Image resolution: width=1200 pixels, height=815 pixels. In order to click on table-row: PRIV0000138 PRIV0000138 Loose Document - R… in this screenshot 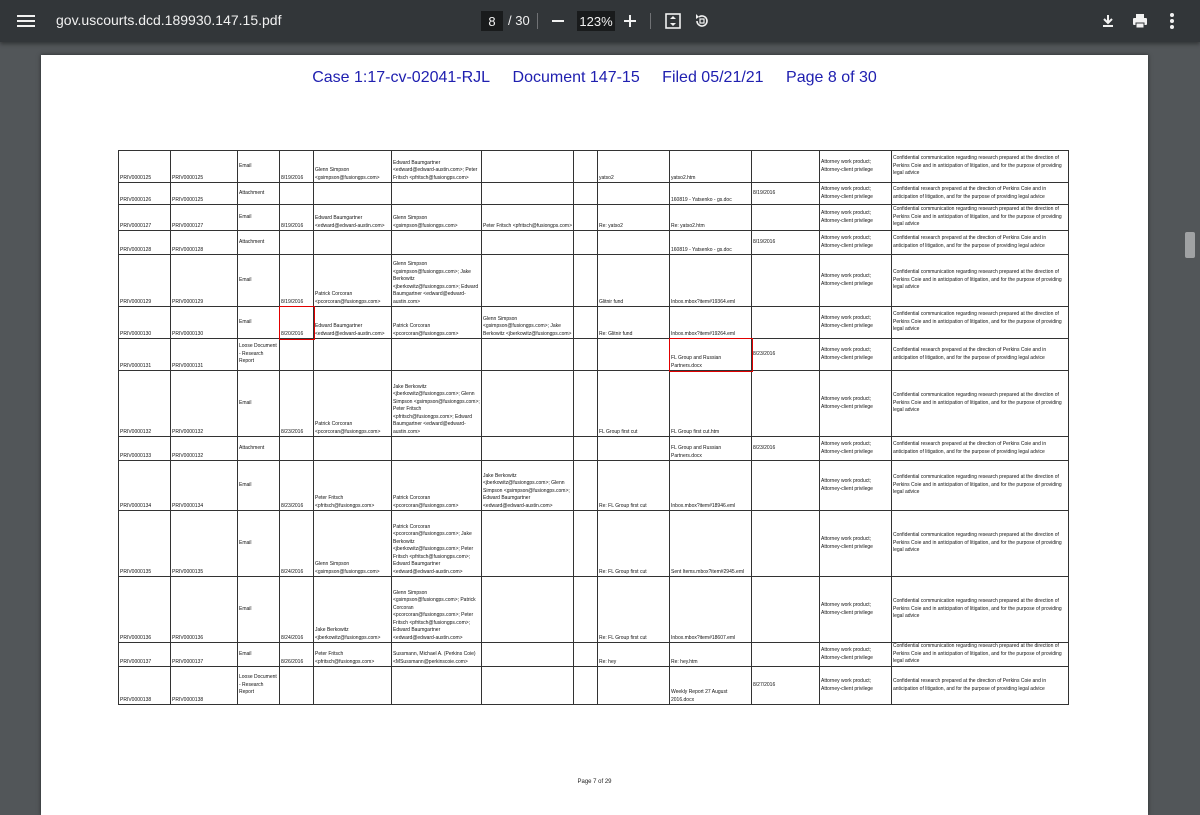, I will do `click(593, 685)`.